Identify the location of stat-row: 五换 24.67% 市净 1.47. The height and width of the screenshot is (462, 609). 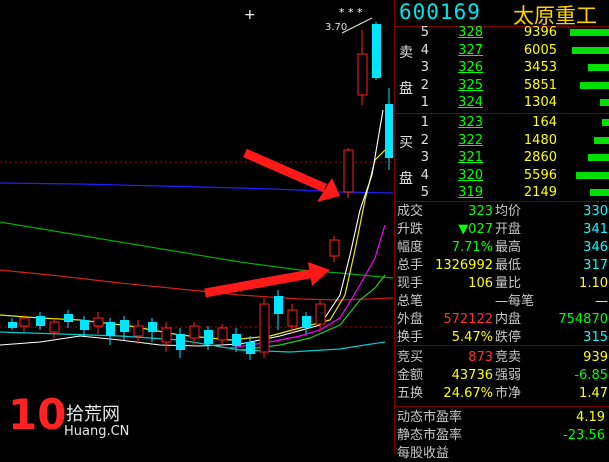
(502, 393).